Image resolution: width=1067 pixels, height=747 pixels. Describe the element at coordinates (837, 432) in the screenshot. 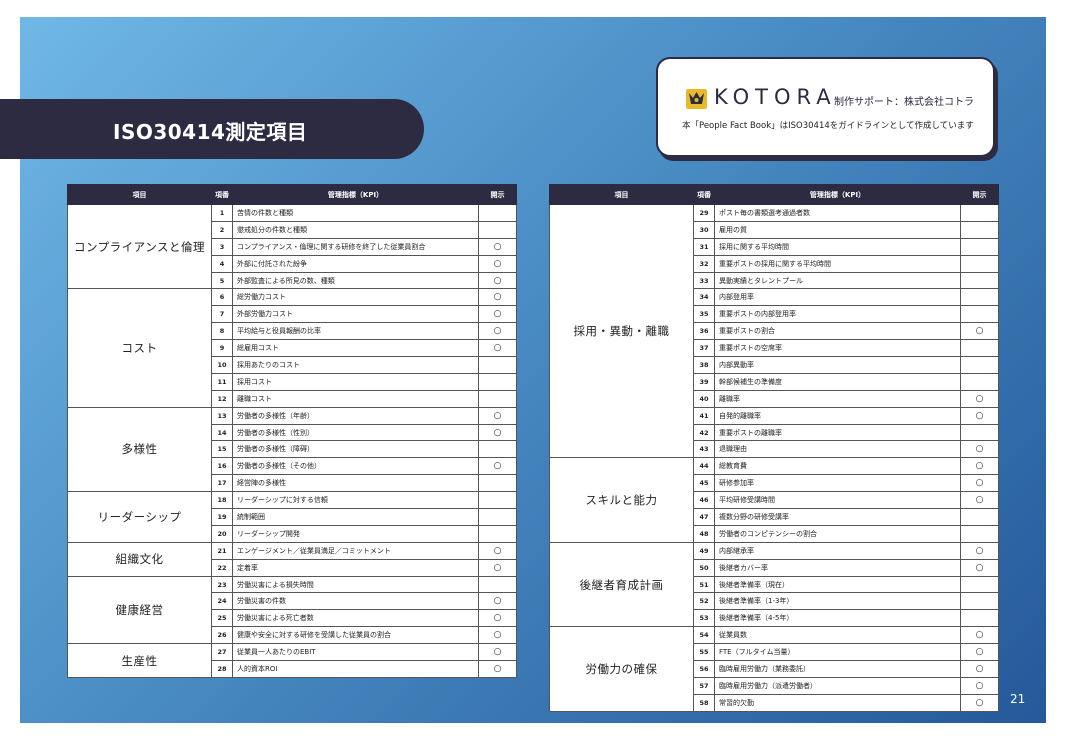

I see `kpi-name: 重要ポストの離職率` at that location.